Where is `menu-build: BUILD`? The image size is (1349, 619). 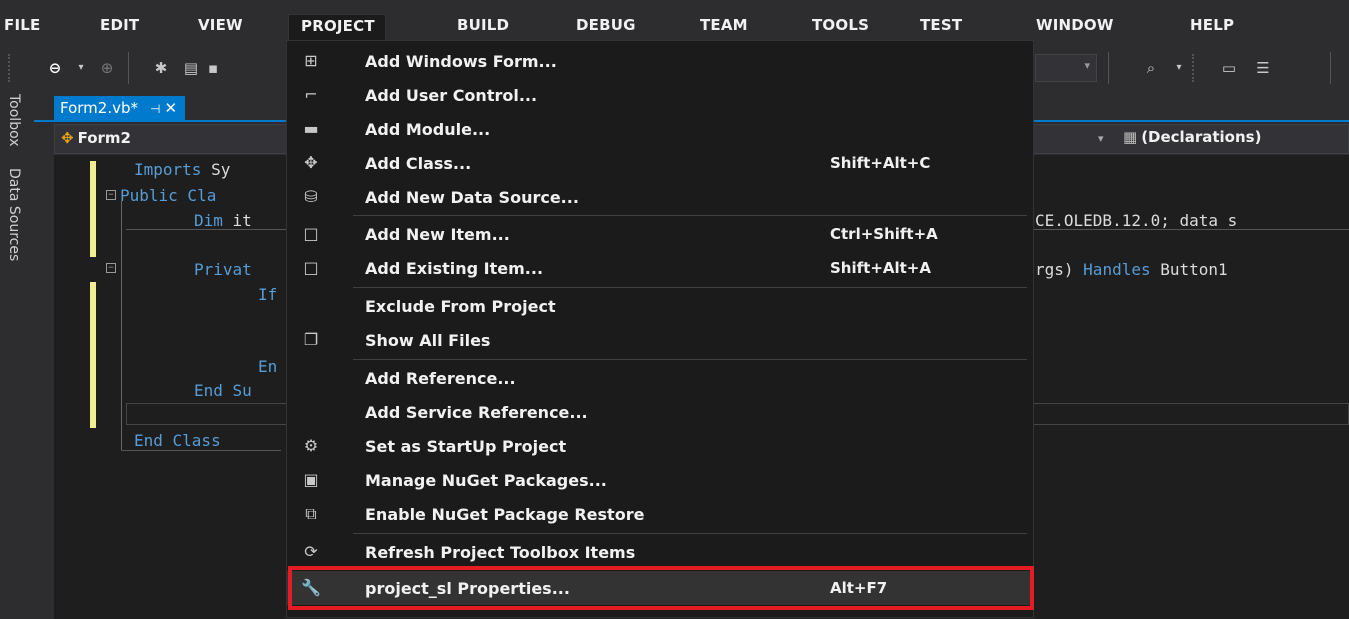 menu-build: BUILD is located at coordinates (483, 25).